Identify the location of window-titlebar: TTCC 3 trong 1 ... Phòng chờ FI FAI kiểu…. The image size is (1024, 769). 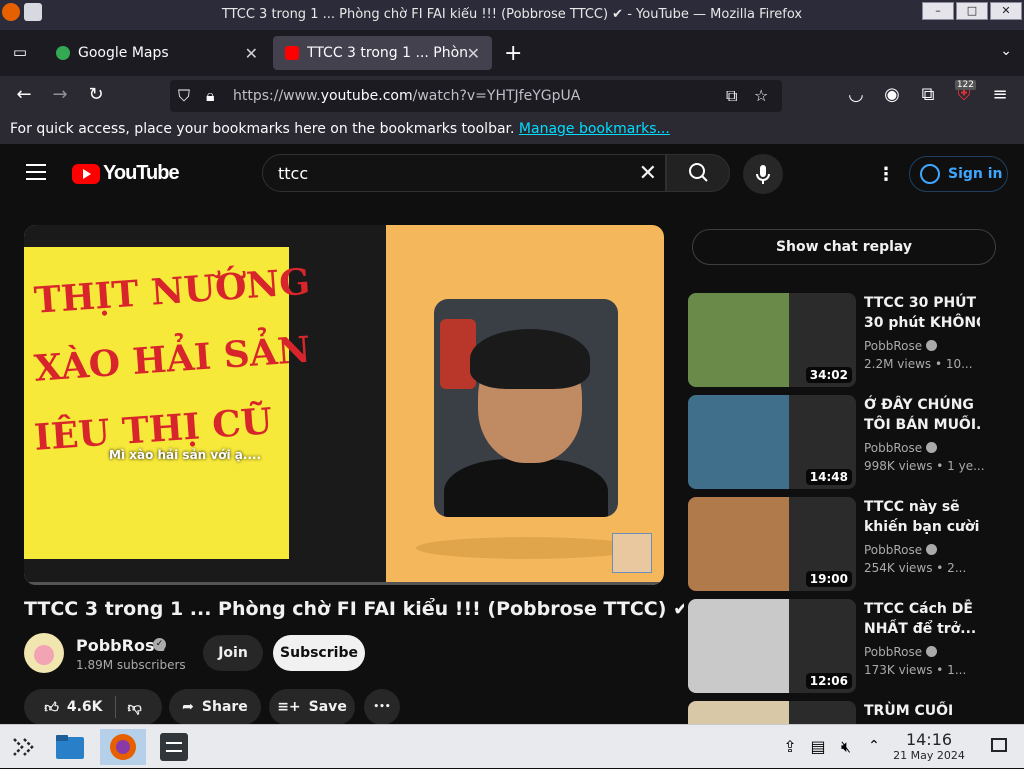
(512, 15).